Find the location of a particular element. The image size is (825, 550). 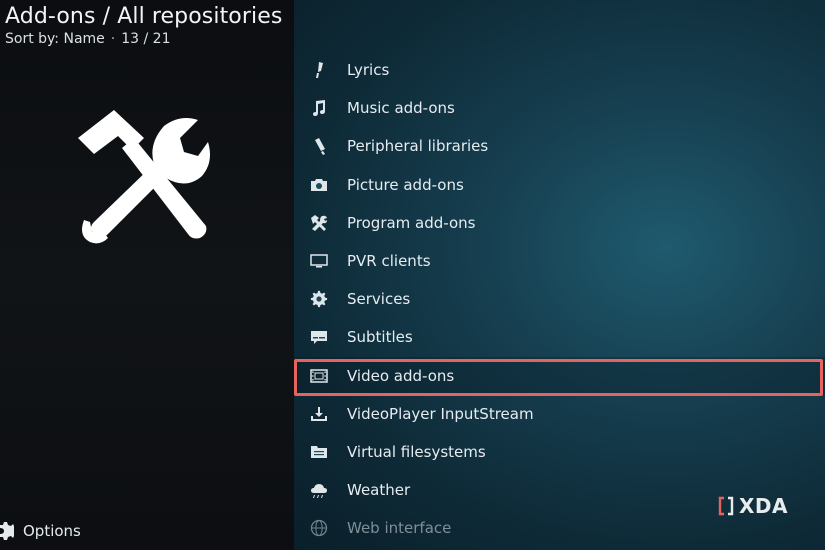

tools-icon is located at coordinates (319, 223).